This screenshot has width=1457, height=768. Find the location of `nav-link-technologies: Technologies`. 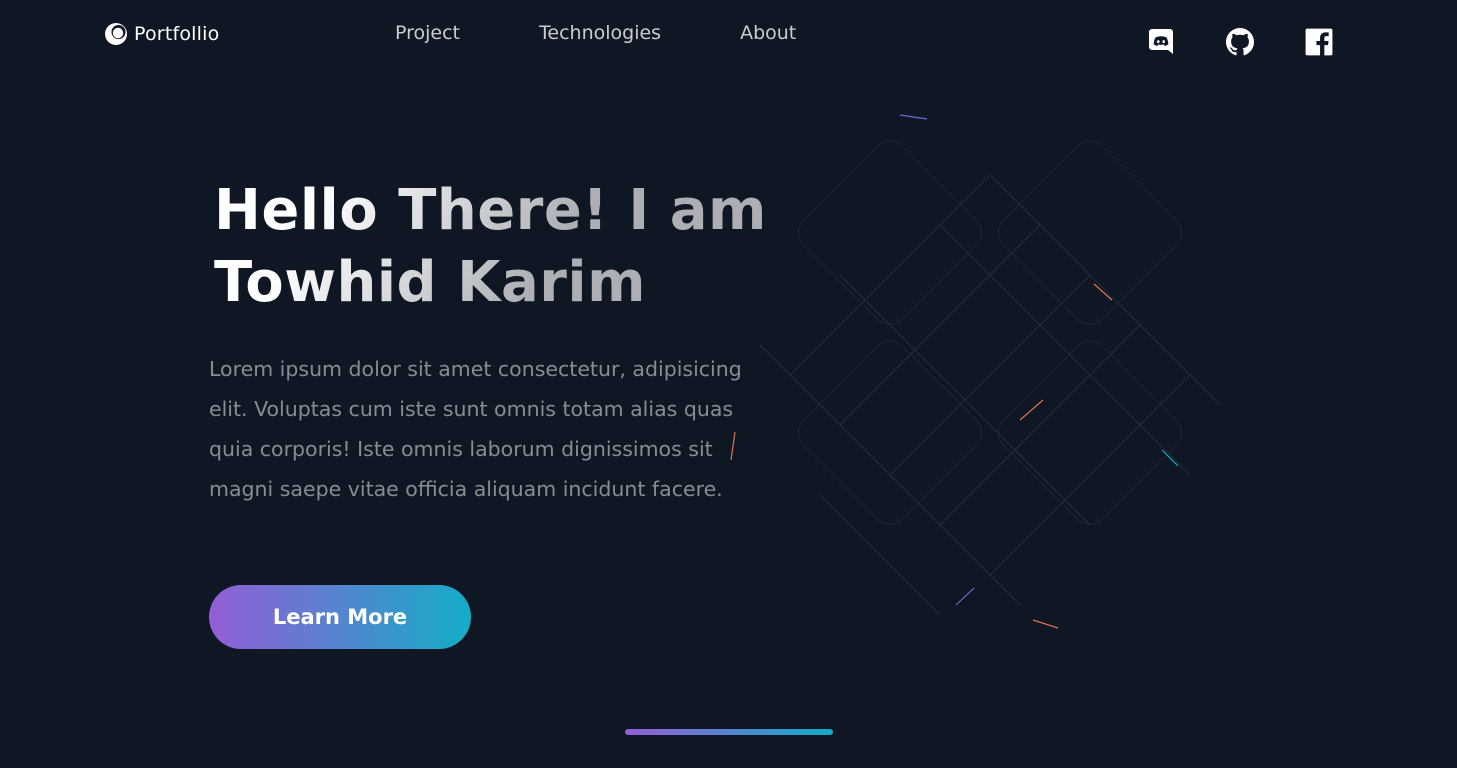

nav-link-technologies: Technologies is located at coordinates (600, 33).